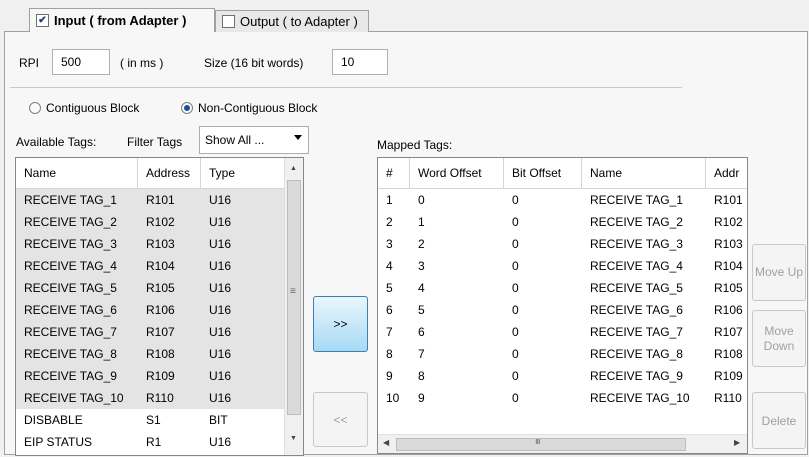 This screenshot has height=457, width=809. What do you see at coordinates (394, 173) in the screenshot?
I see `column-header-number: #` at bounding box center [394, 173].